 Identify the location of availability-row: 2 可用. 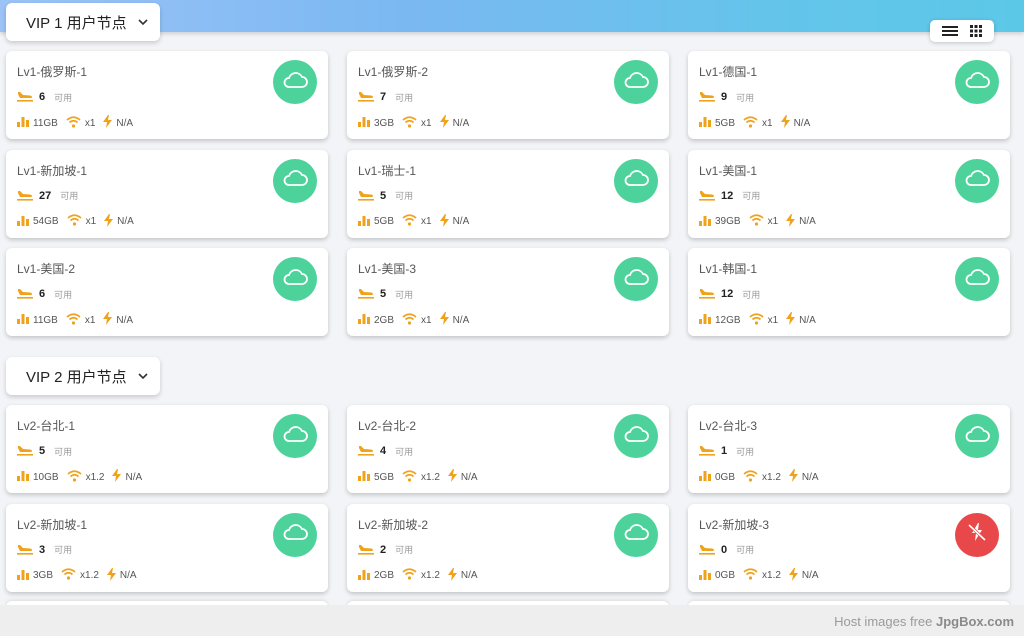
(385, 550).